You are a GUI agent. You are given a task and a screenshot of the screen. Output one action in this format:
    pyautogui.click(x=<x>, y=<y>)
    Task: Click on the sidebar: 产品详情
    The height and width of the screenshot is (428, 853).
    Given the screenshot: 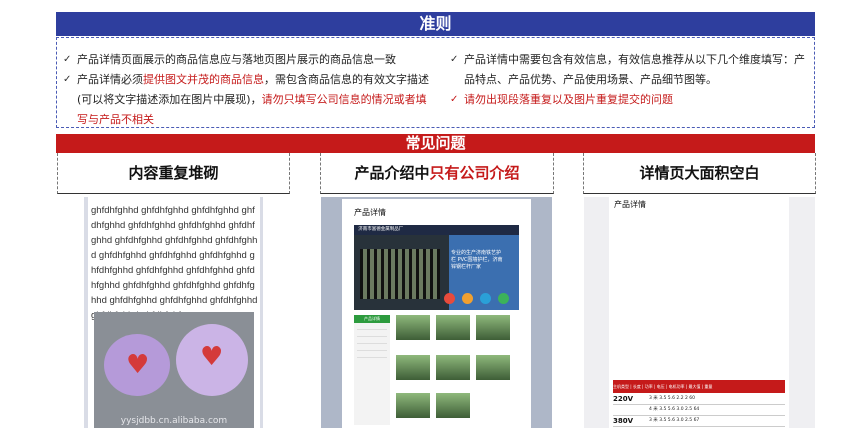 What is the action you would take?
    pyautogui.click(x=372, y=370)
    